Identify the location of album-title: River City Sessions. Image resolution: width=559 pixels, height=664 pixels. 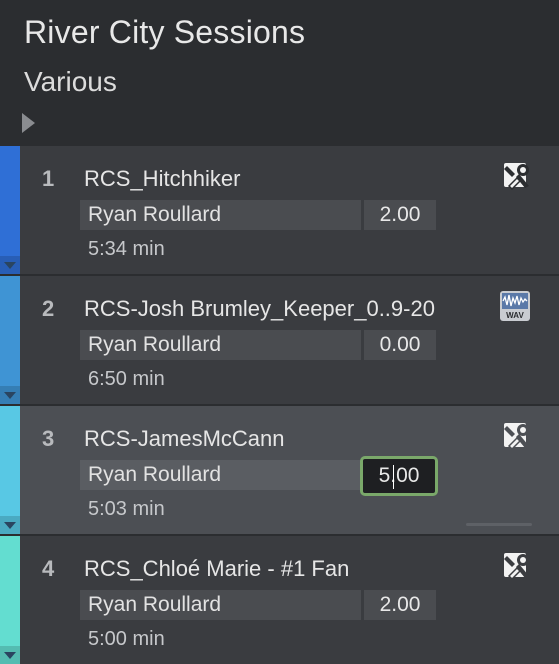
(165, 32).